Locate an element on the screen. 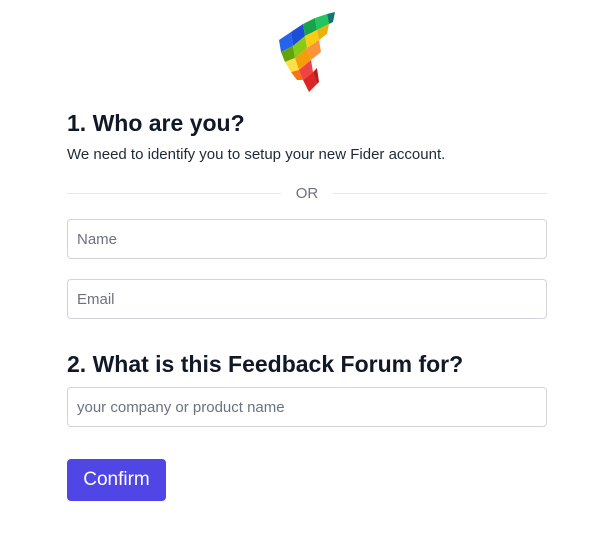  step2-title: 2. What is this Feedback Forum for? is located at coordinates (265, 364).